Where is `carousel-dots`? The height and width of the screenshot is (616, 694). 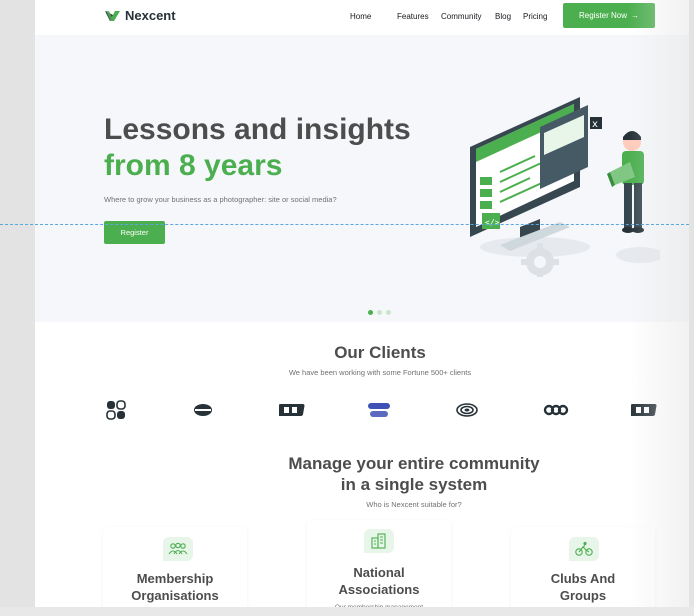 carousel-dots is located at coordinates (379, 312).